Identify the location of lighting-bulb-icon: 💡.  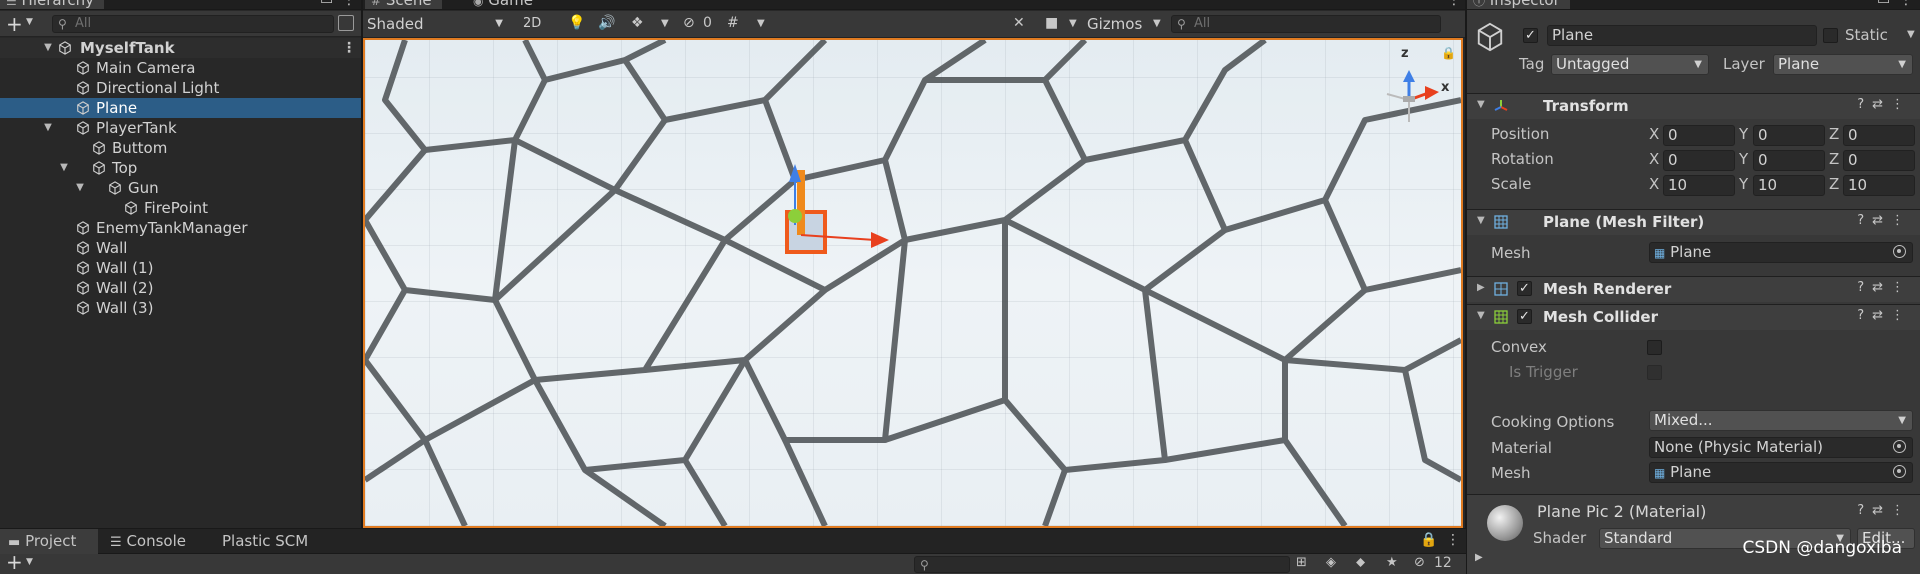
(576, 23).